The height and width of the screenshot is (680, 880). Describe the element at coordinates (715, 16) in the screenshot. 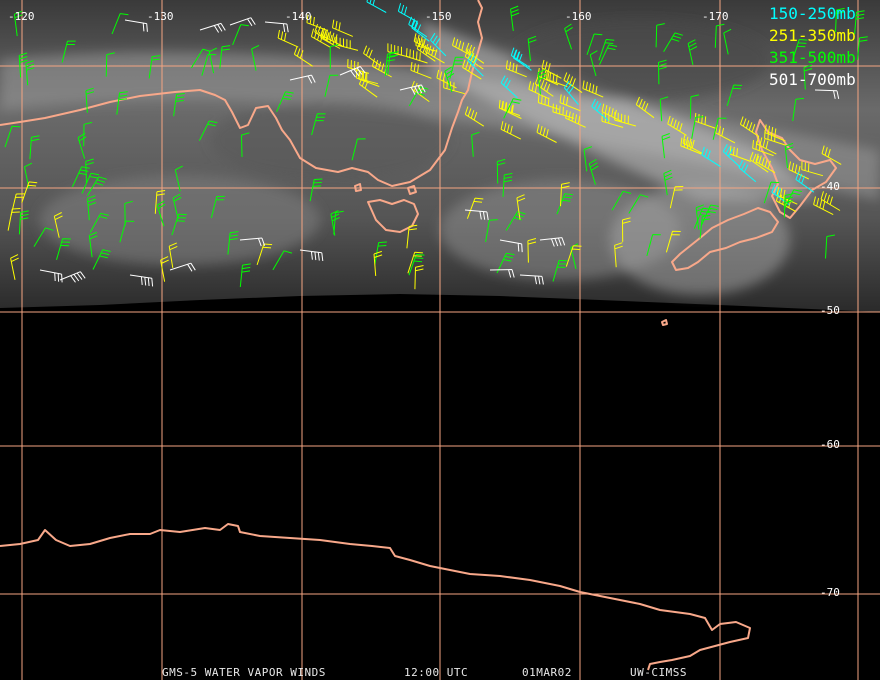

I see `lon-label: -170` at that location.